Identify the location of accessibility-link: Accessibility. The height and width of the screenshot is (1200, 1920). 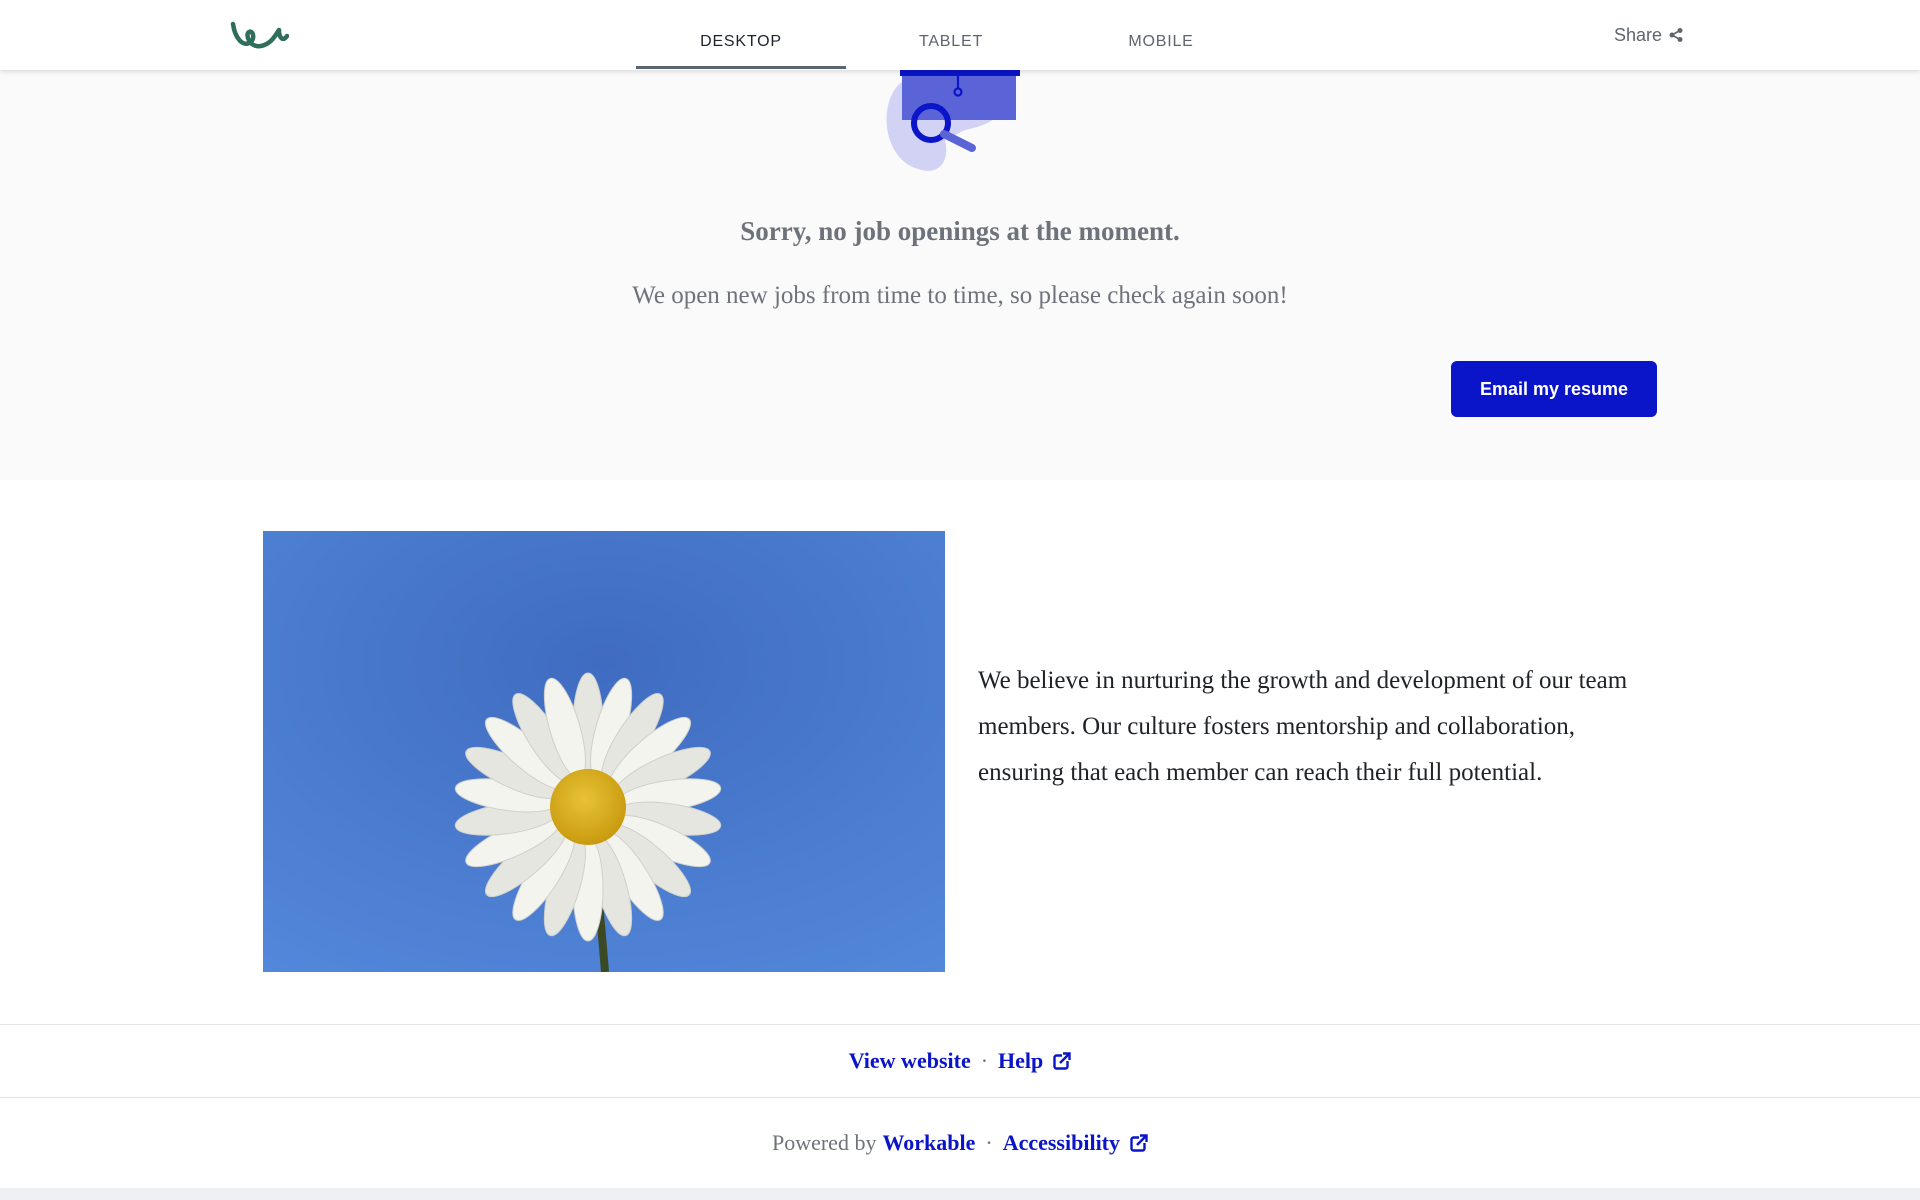
(1075, 1143).